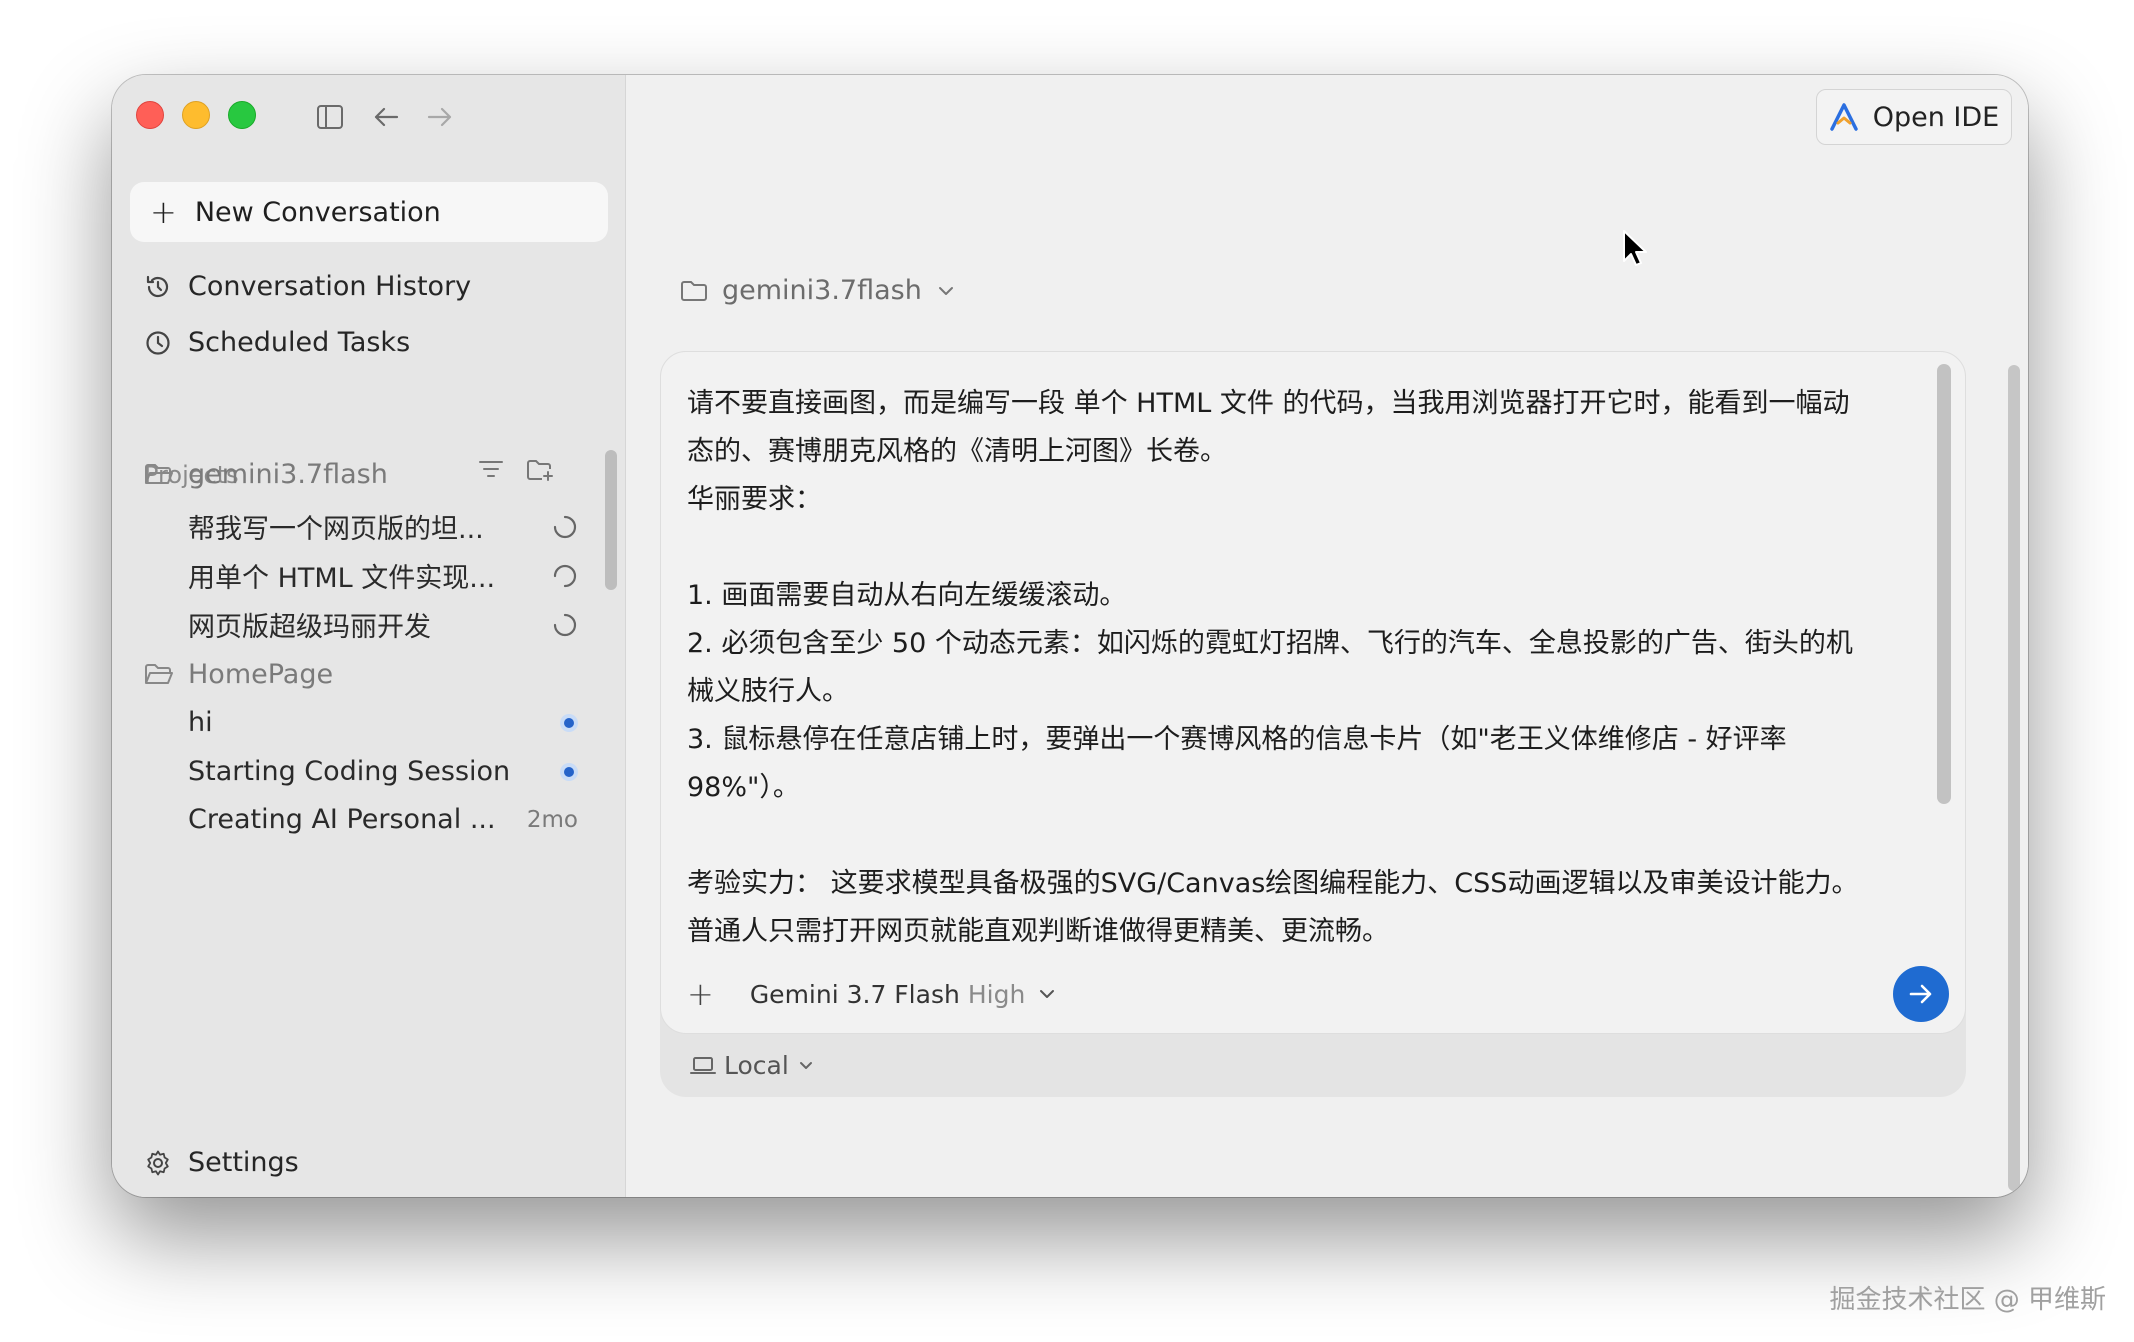 The width and height of the screenshot is (2134, 1342). Describe the element at coordinates (2014, 778) in the screenshot. I see `main-scrollbar` at that location.